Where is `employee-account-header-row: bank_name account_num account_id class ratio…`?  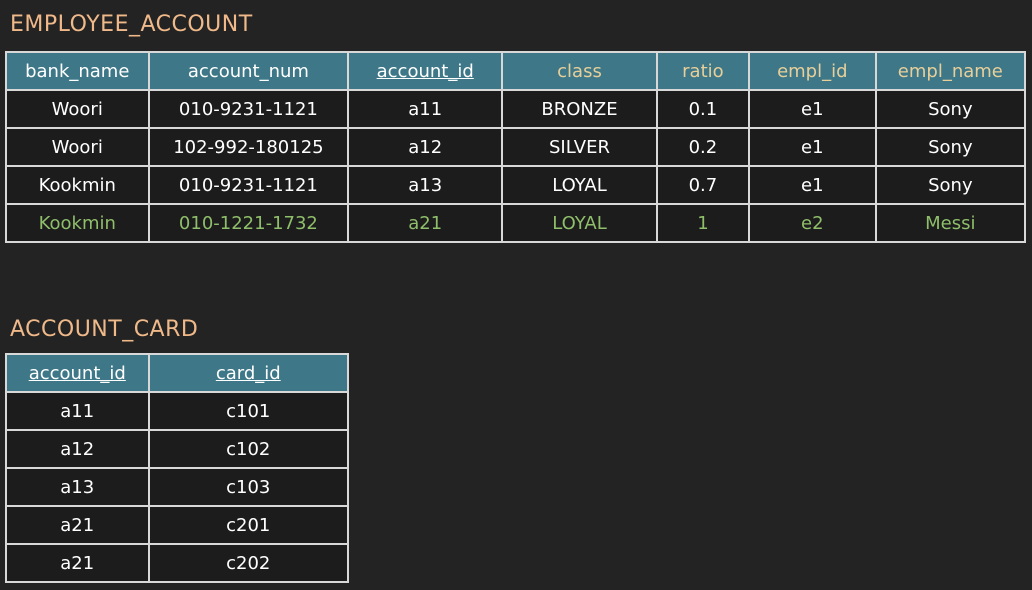
employee-account-header-row: bank_name account_num account_id class ratio… is located at coordinates (516, 71).